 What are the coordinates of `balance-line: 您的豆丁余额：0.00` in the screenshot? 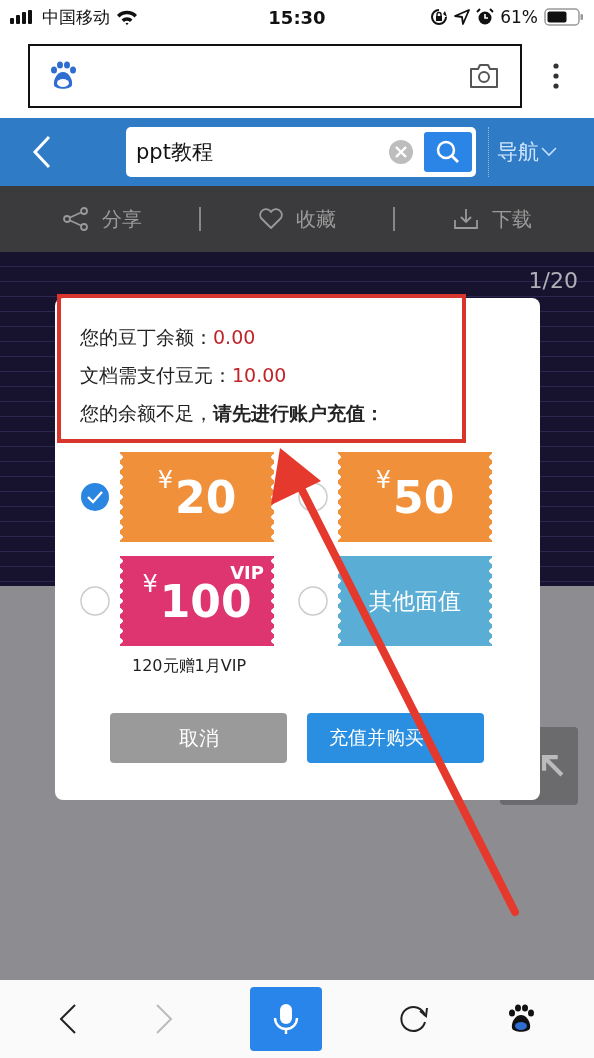 It's located at (168, 337).